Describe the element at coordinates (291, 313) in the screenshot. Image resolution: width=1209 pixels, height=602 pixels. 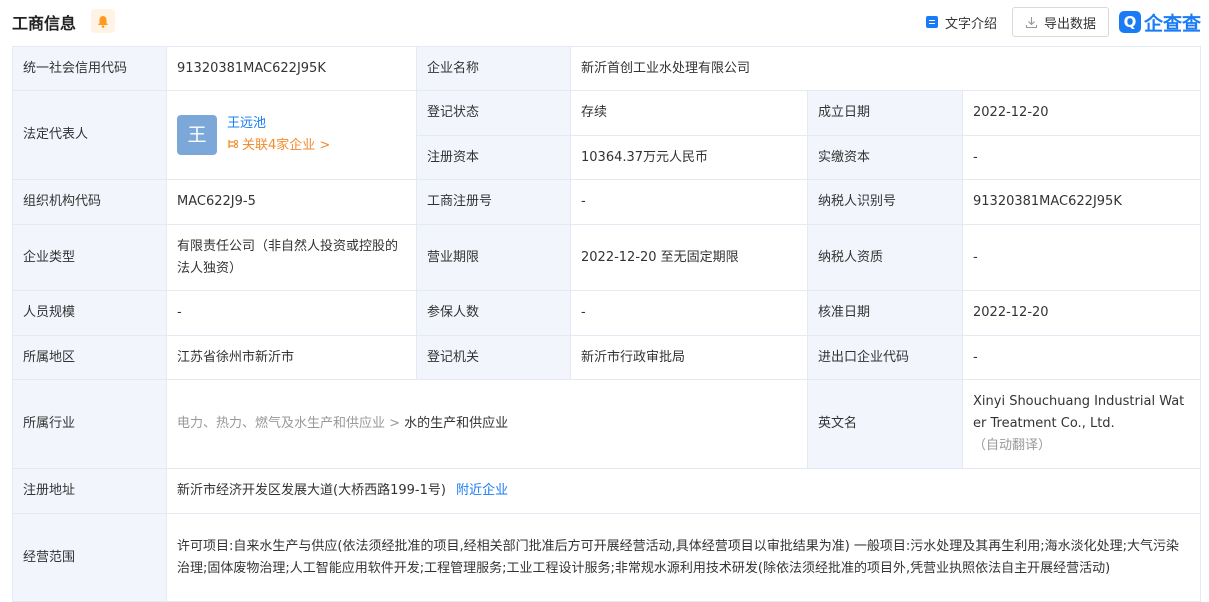
I see `staff-size-value: -` at that location.